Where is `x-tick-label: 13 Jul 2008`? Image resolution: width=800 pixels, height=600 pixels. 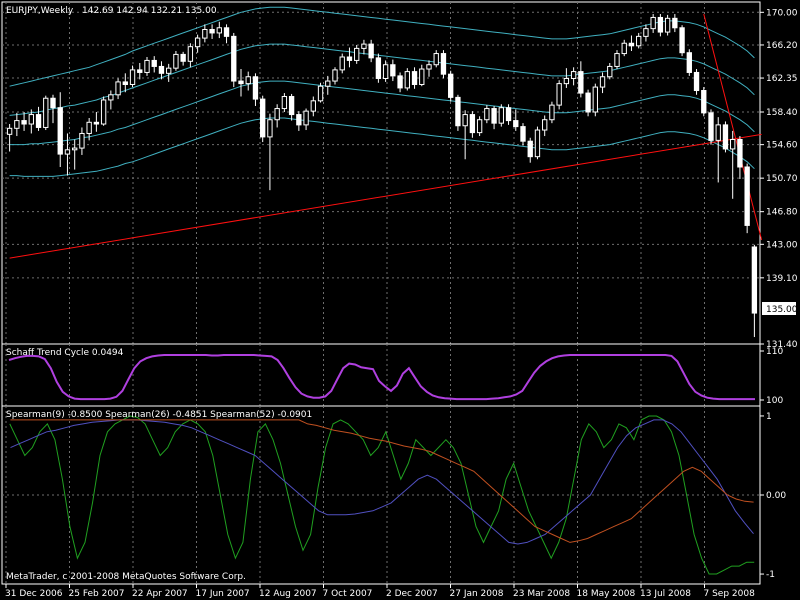 x-tick-label: 13 Jul 2008 is located at coordinates (665, 594).